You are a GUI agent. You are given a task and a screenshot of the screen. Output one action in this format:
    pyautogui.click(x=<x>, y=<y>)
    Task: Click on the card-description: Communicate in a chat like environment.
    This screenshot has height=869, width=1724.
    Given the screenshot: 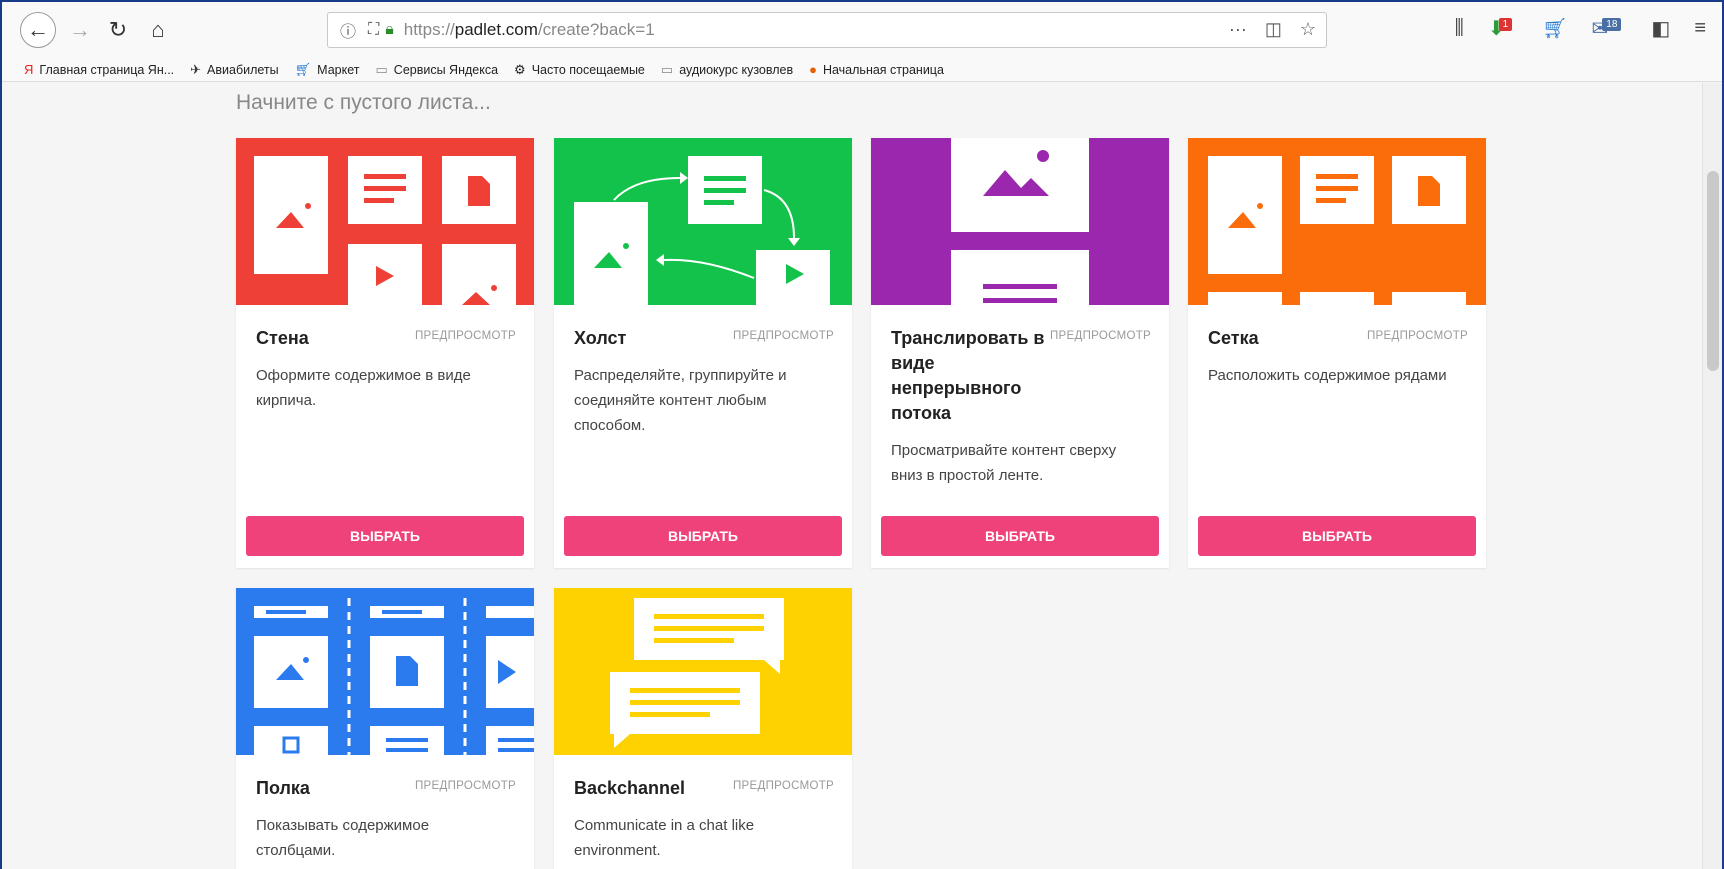 What is the action you would take?
    pyautogui.click(x=664, y=838)
    